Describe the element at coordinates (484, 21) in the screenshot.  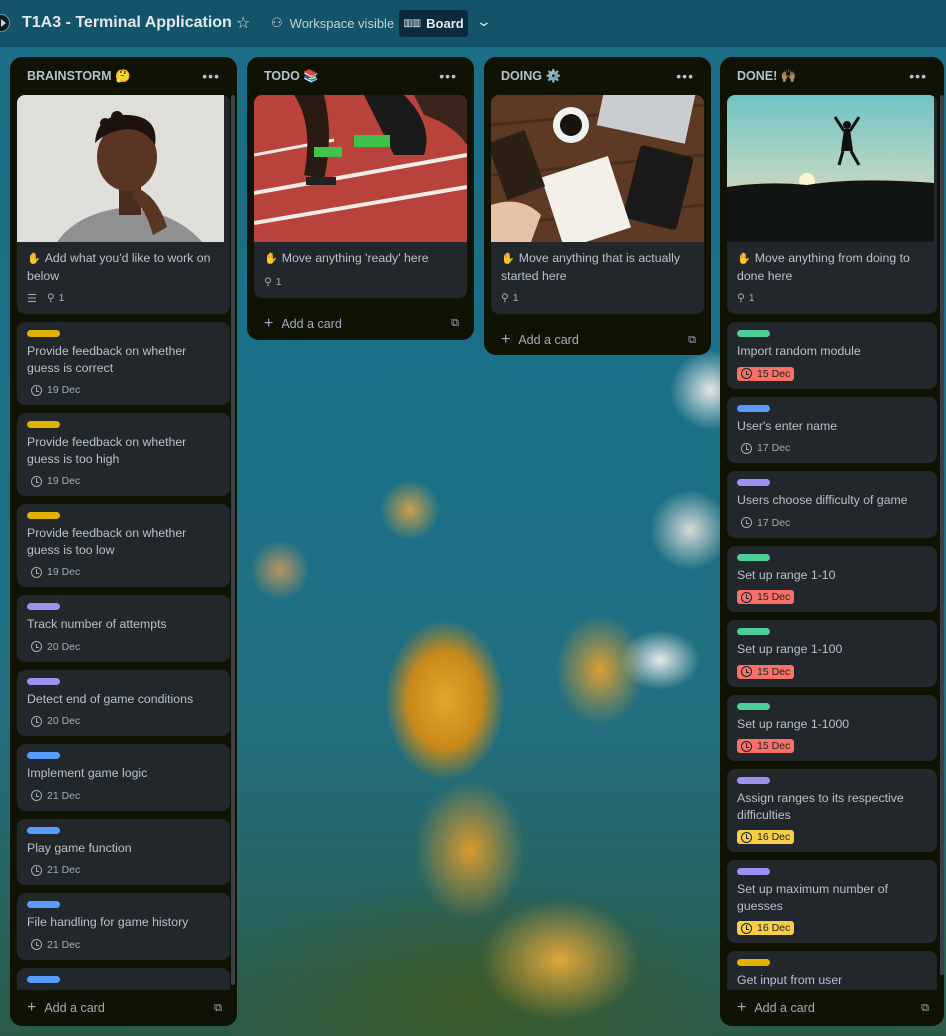
I see `chevron-down-icon: ⌄` at that location.